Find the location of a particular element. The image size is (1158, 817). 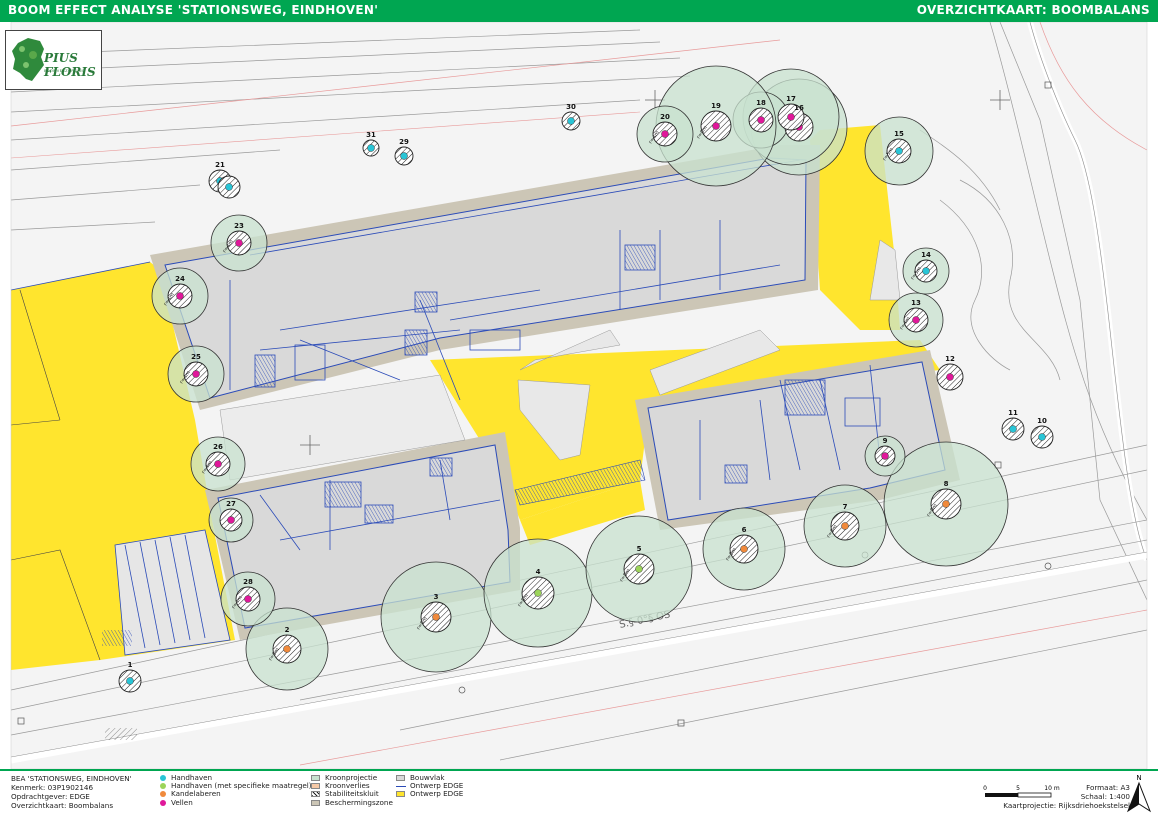

tree-number-label: 18 is located at coordinates (761, 103).